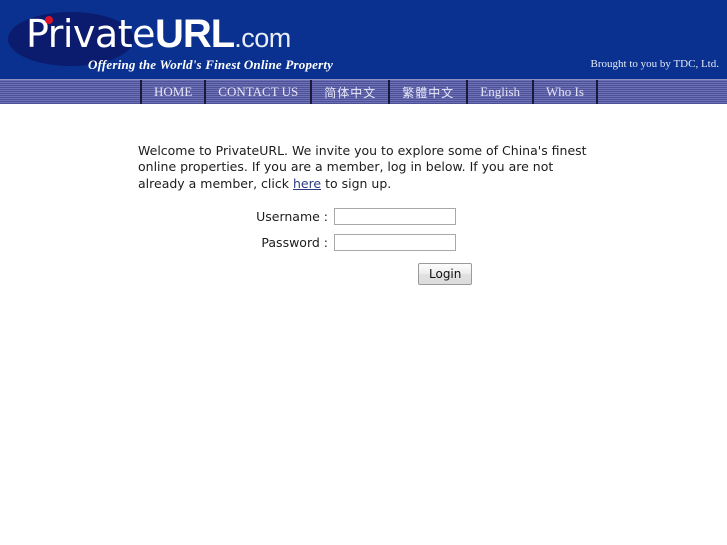 This screenshot has height=545, width=727. I want to click on password-row: Password :, so click(363, 242).